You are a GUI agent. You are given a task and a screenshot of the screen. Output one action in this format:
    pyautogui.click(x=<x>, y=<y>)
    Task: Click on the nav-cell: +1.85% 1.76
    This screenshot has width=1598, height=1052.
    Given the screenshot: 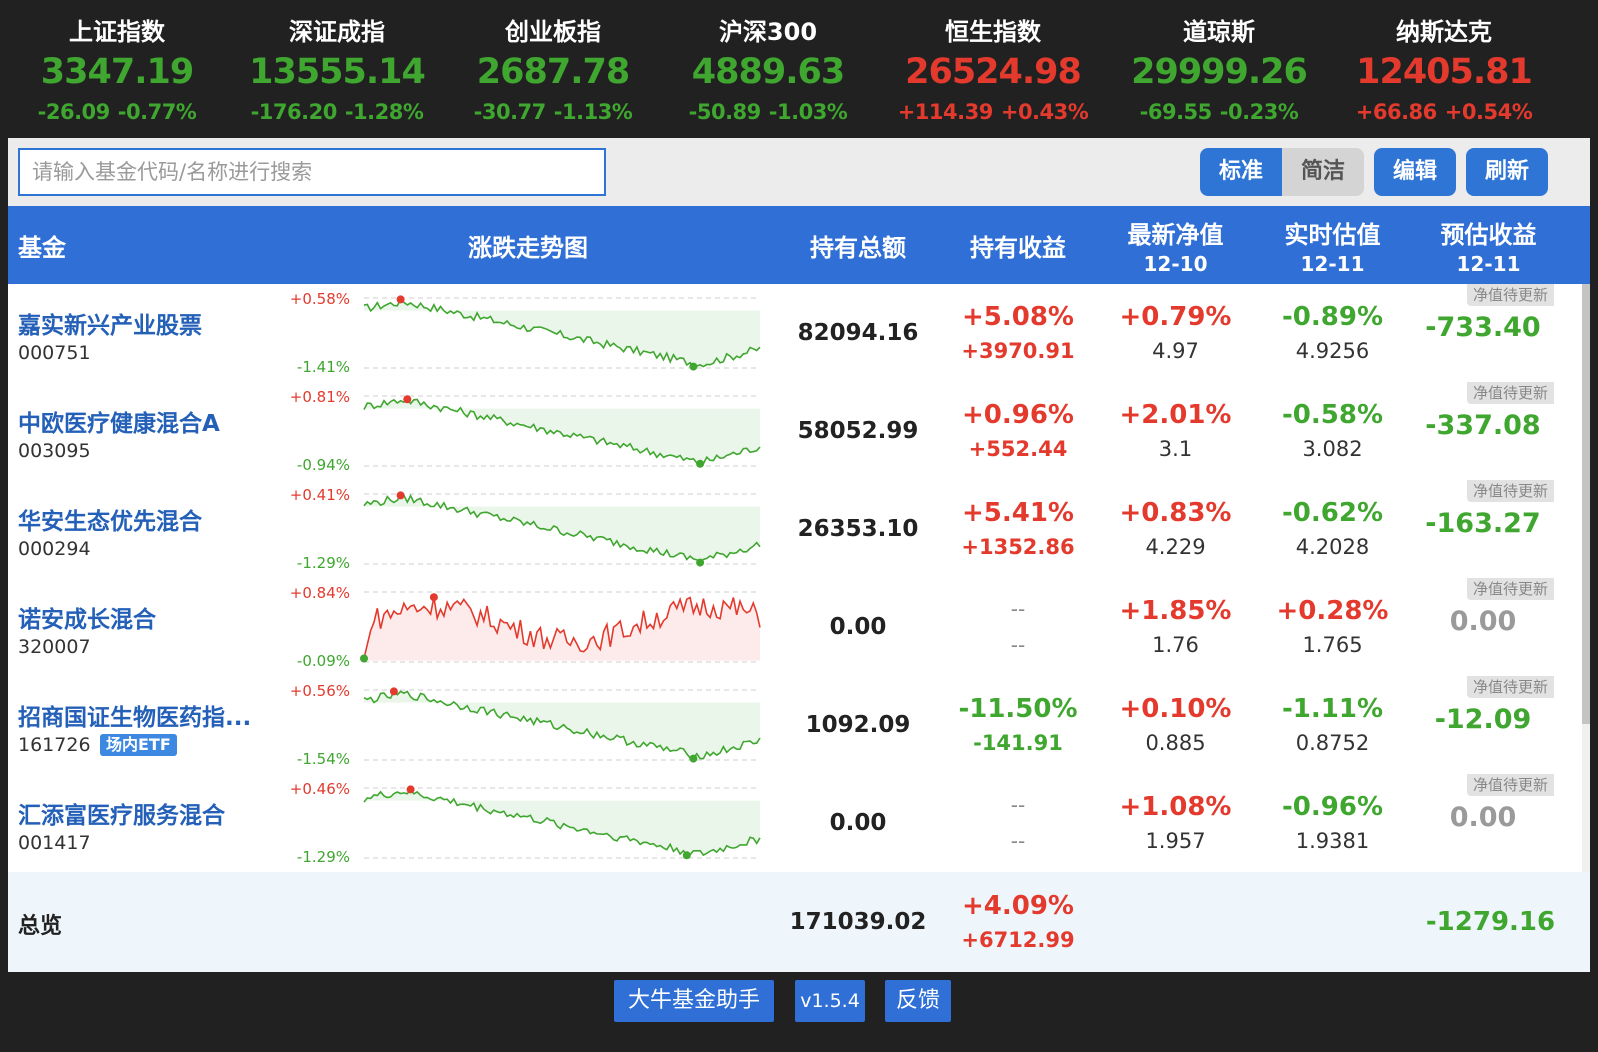 What is the action you would take?
    pyautogui.click(x=1175, y=627)
    